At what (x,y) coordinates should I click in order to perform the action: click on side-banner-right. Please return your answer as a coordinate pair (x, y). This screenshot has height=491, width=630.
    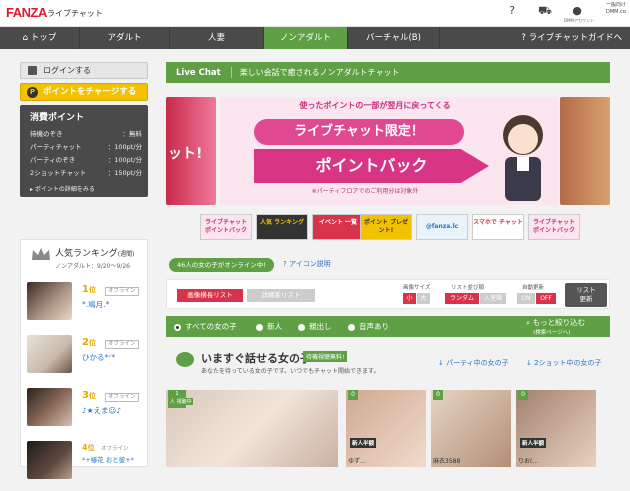
    Looking at the image, I should click on (585, 151).